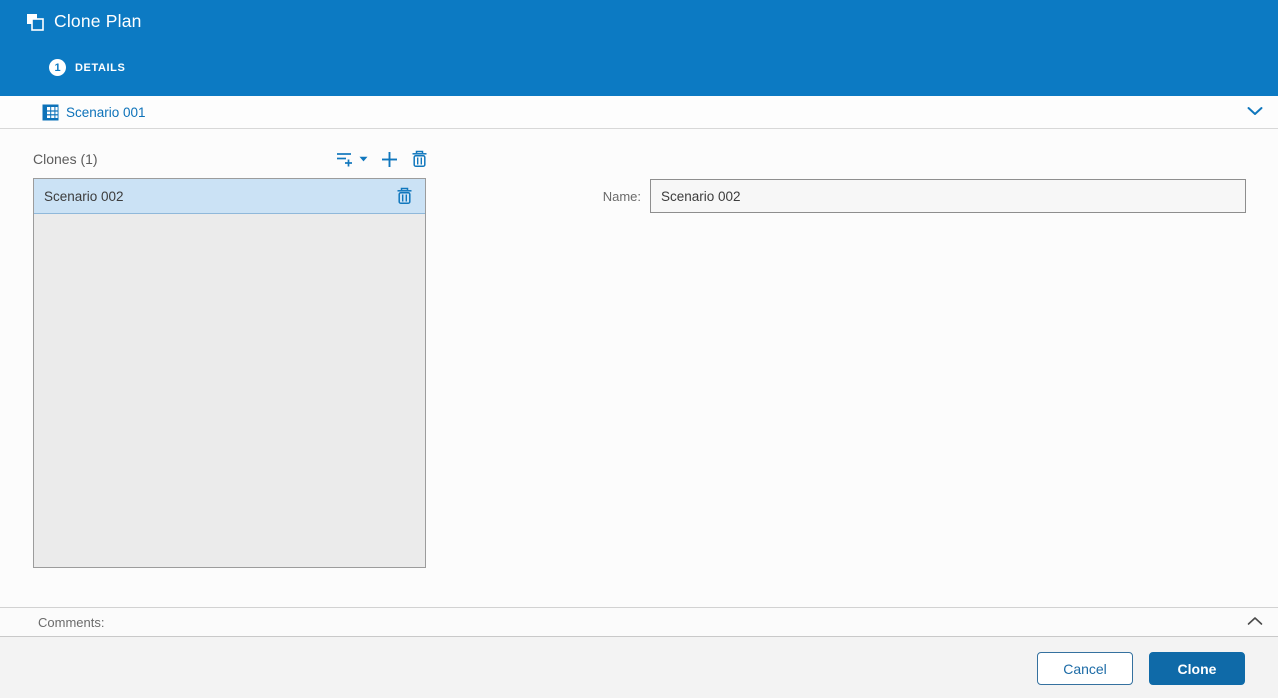 This screenshot has width=1278, height=698. What do you see at coordinates (363, 159) in the screenshot?
I see `caret-down-icon` at bounding box center [363, 159].